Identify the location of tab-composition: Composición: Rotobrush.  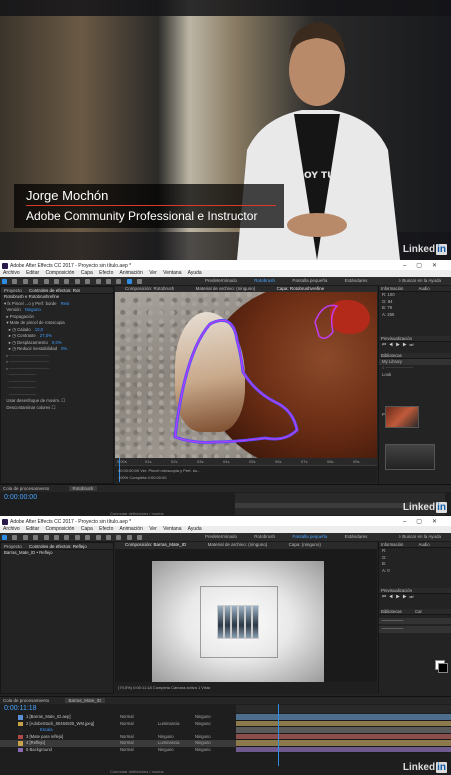
(149, 288).